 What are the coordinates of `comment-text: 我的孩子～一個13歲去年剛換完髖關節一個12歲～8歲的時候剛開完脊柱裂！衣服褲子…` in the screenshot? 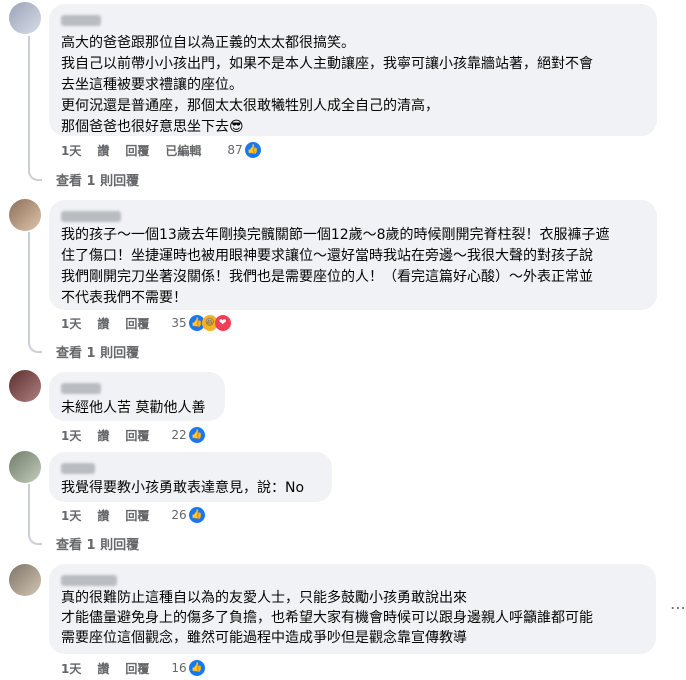 It's located at (335, 266).